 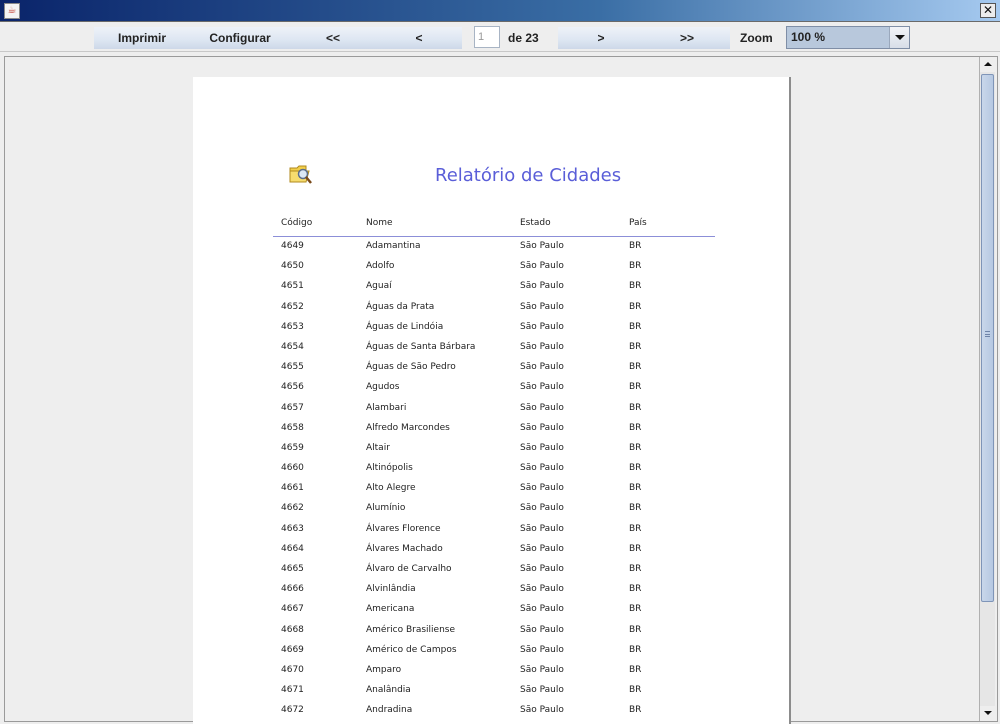 I want to click on table-row: 4663 Álvares Florence São Paulo BR, so click(x=492, y=532).